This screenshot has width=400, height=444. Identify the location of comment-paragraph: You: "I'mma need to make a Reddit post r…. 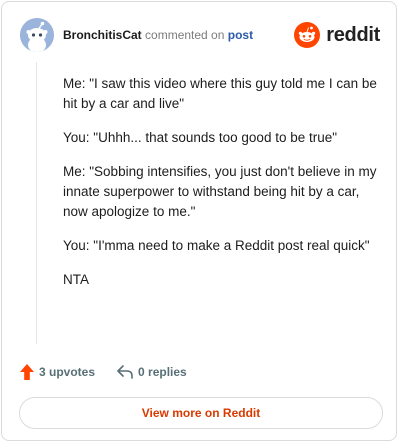
(216, 245).